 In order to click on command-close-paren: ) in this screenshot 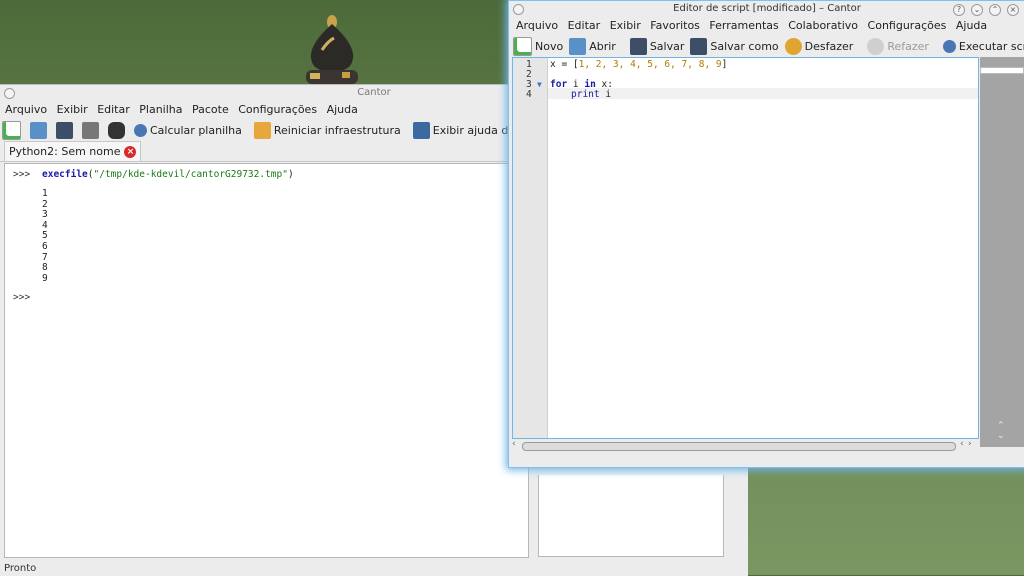, I will do `click(290, 174)`.